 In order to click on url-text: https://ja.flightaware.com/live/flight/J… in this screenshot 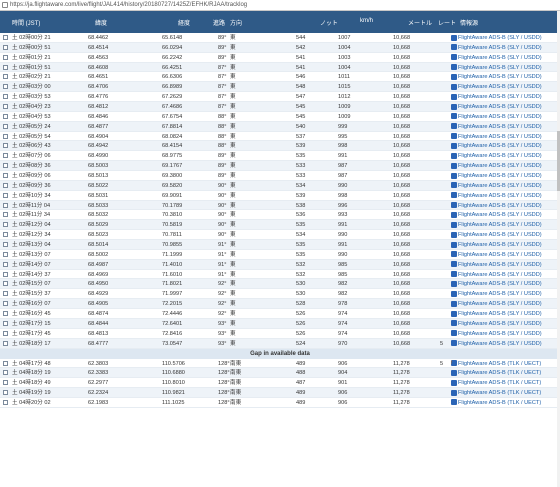, I will do `click(128, 5)`.